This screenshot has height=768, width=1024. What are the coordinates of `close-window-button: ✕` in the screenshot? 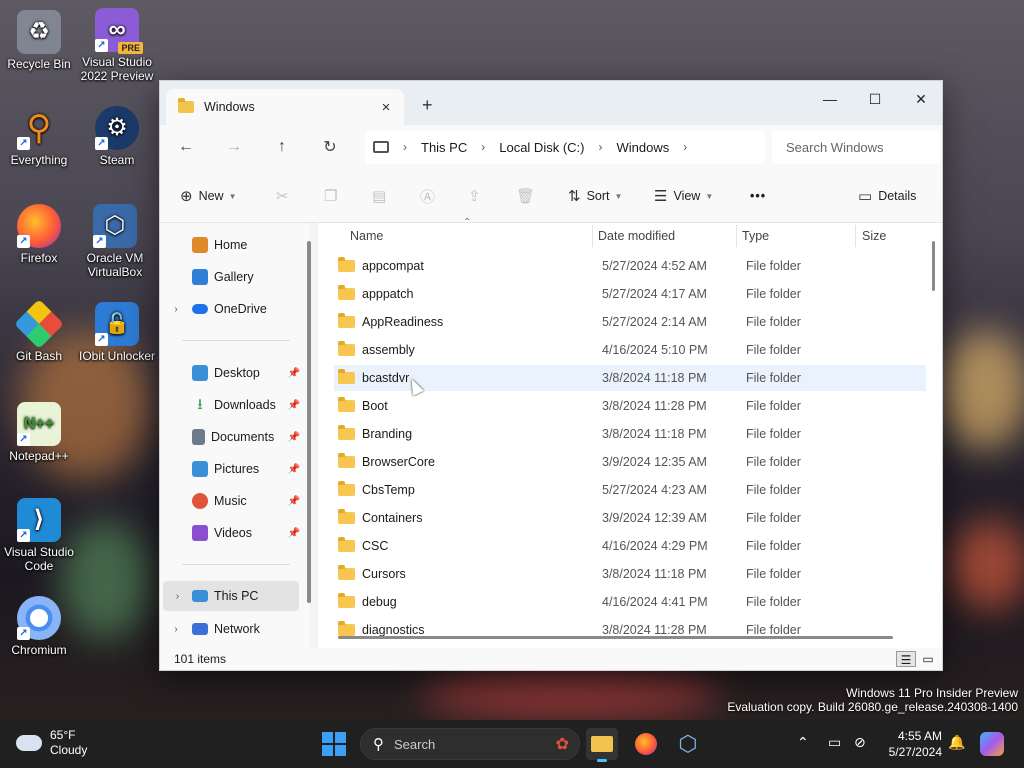 It's located at (920, 99).